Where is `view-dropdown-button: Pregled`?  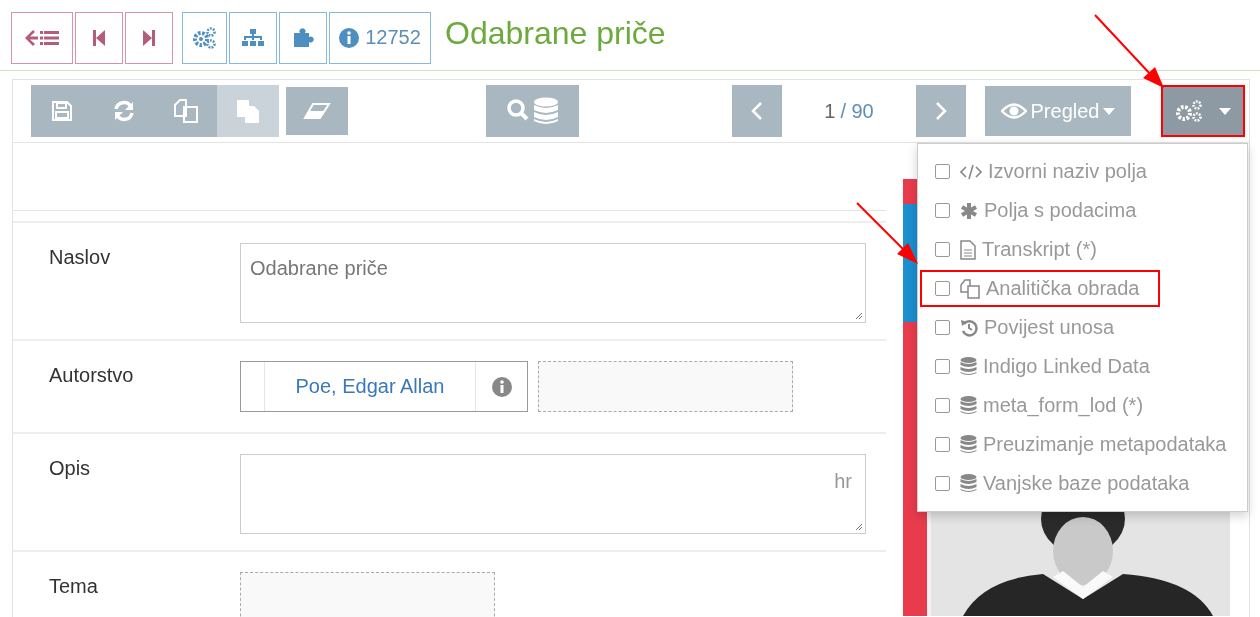
view-dropdown-button: Pregled is located at coordinates (1058, 111).